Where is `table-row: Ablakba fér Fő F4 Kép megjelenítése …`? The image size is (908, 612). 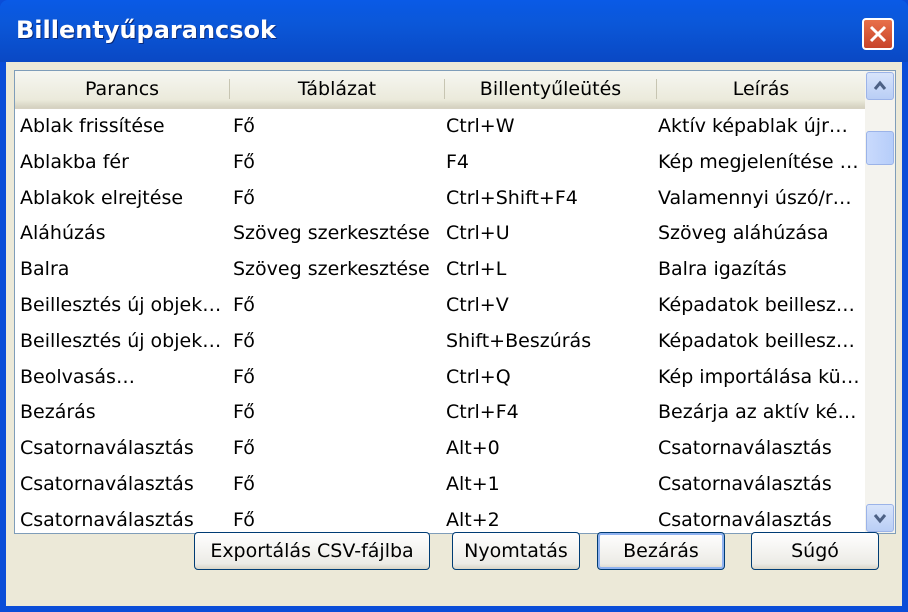 table-row: Ablakba fér Fő F4 Kép megjelenítése … is located at coordinates (440, 163).